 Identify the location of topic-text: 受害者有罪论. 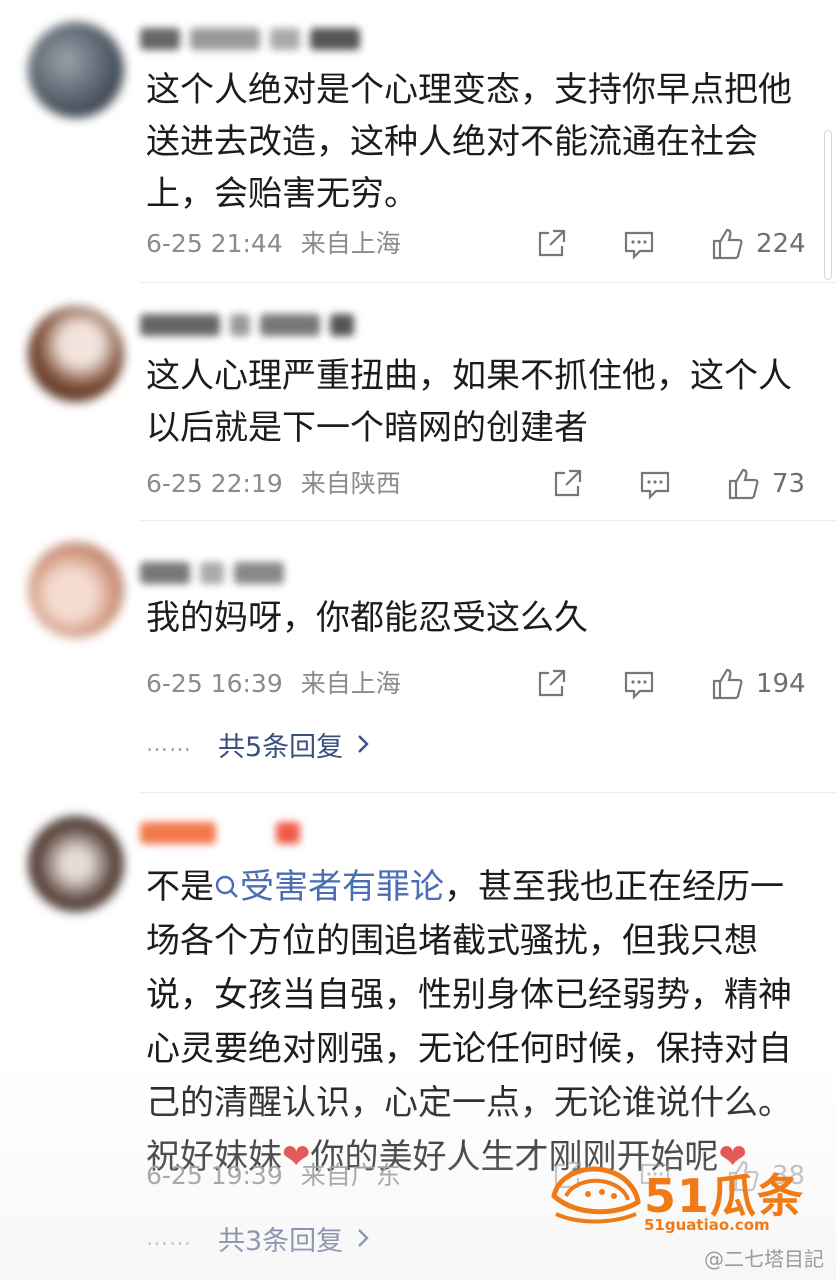
(342, 887).